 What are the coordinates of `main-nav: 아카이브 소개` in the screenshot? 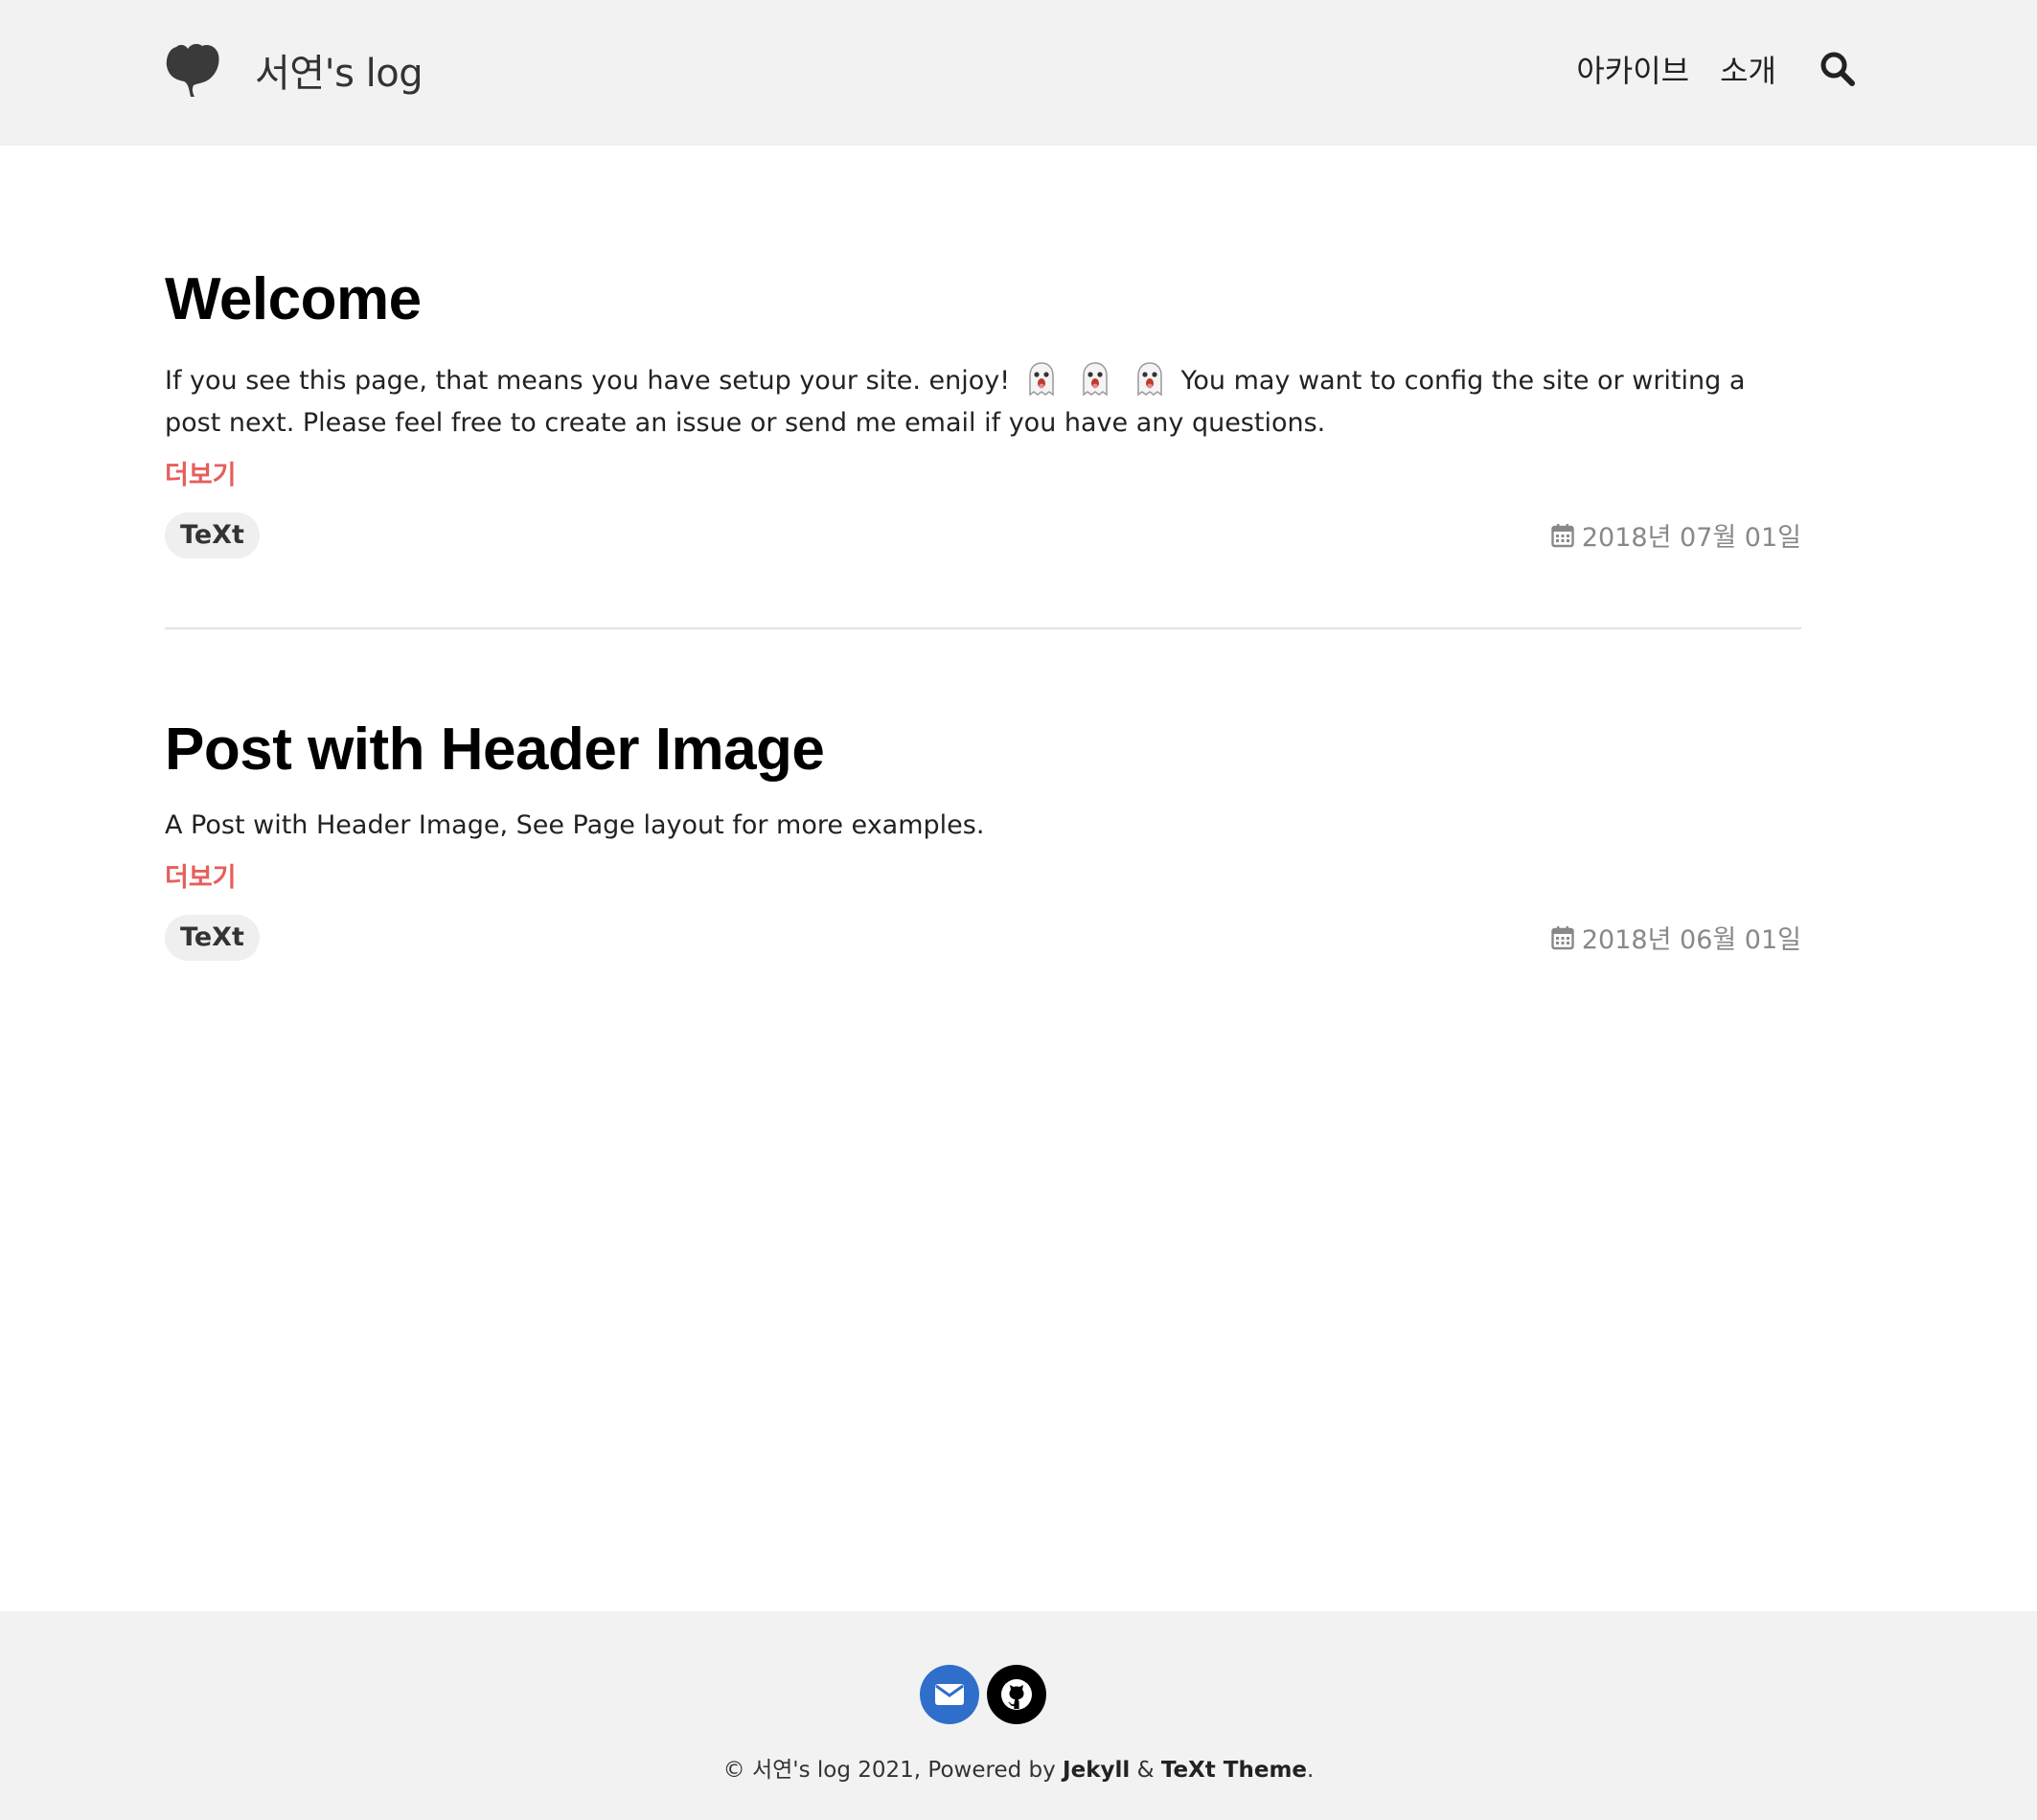 It's located at (1717, 69).